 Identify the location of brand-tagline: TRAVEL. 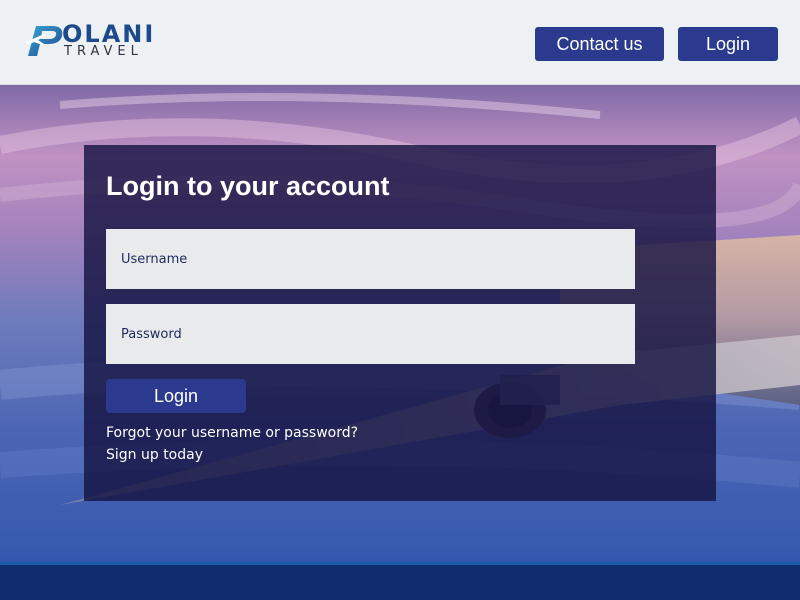
(103, 51).